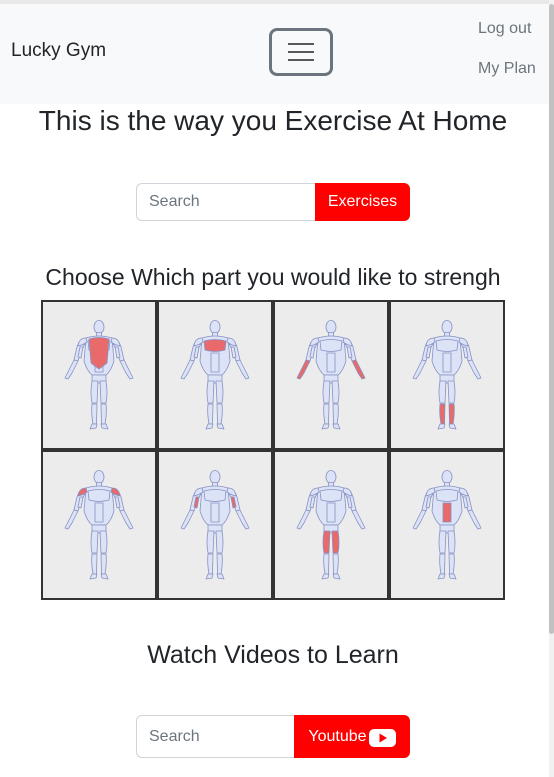 Image resolution: width=554 pixels, height=777 pixels. I want to click on muscle-card-back, so click(99, 375).